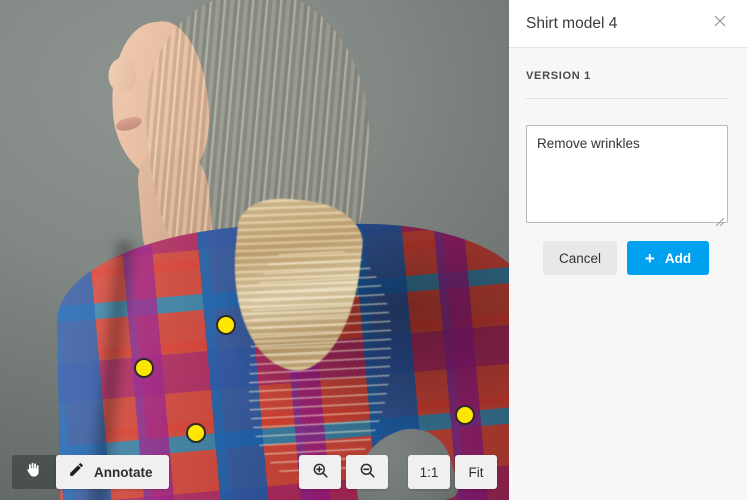 This screenshot has width=747, height=500. I want to click on add-button-label: Add, so click(678, 258).